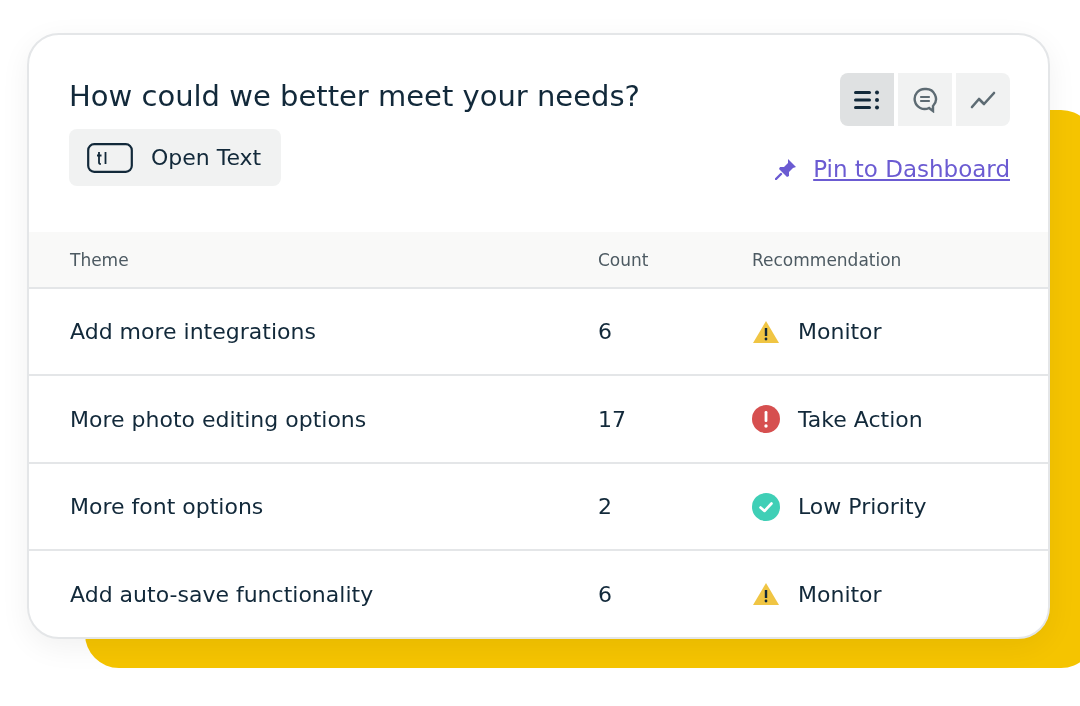  Describe the element at coordinates (110, 157) in the screenshot. I see `text-field-icon` at that location.